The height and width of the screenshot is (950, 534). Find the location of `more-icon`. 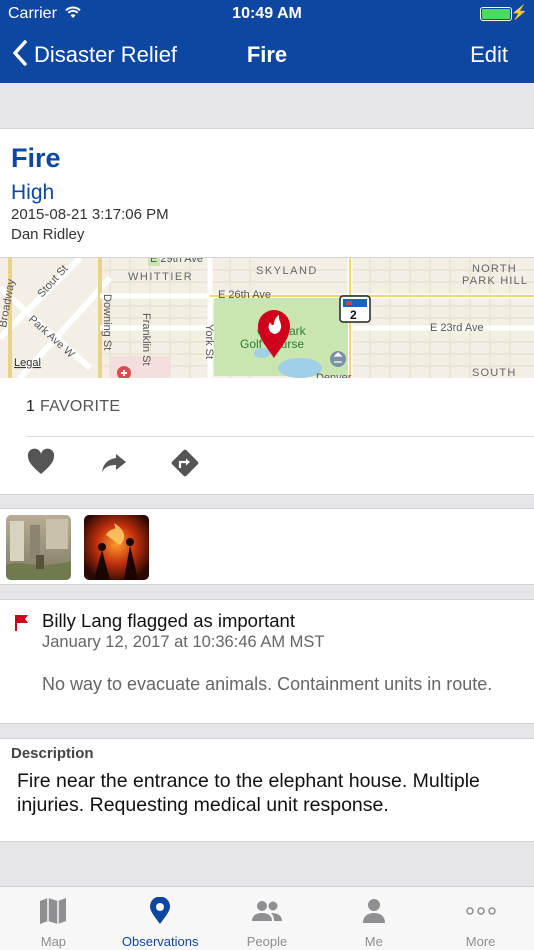

more-icon is located at coordinates (480, 911).